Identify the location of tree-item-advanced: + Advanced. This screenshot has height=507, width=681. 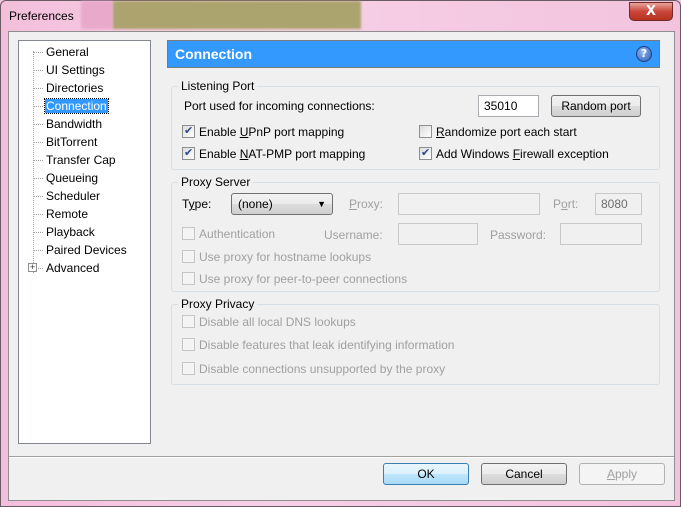
(64, 268).